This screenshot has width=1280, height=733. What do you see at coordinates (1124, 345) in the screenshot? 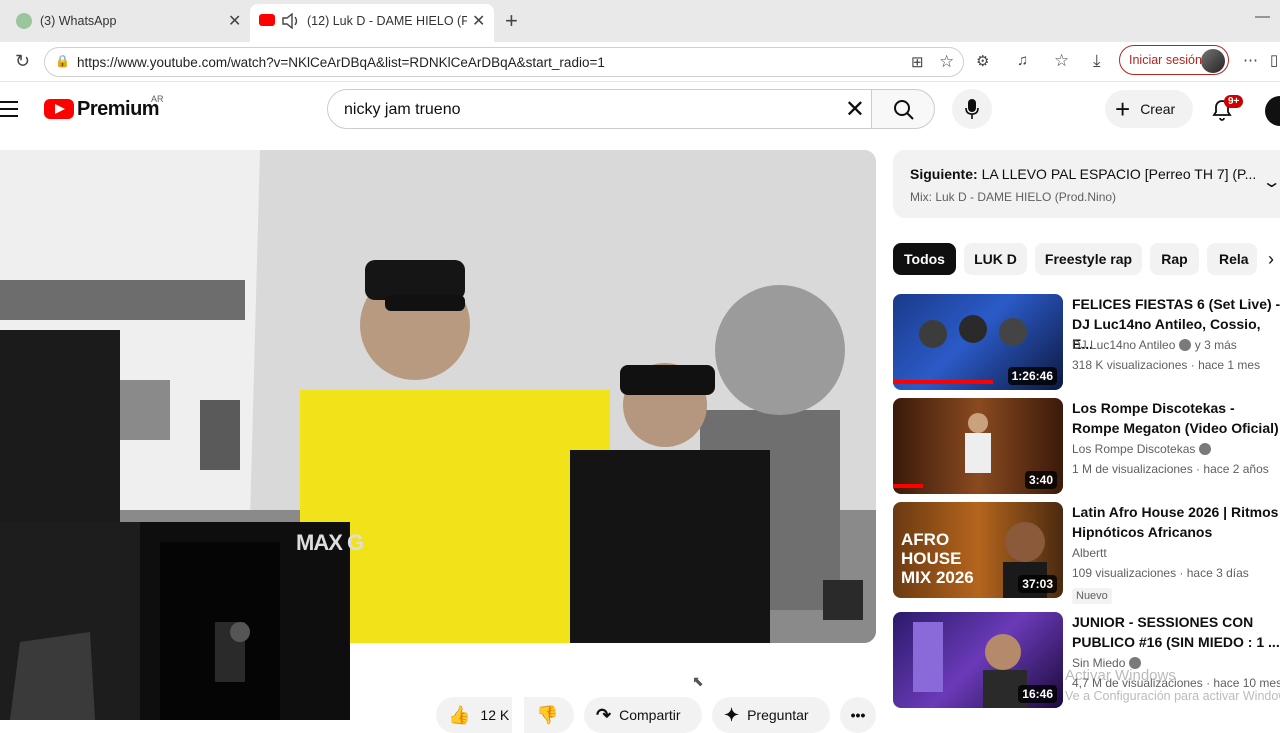
I see `channel-name: DJ Luc14no Antileo` at bounding box center [1124, 345].